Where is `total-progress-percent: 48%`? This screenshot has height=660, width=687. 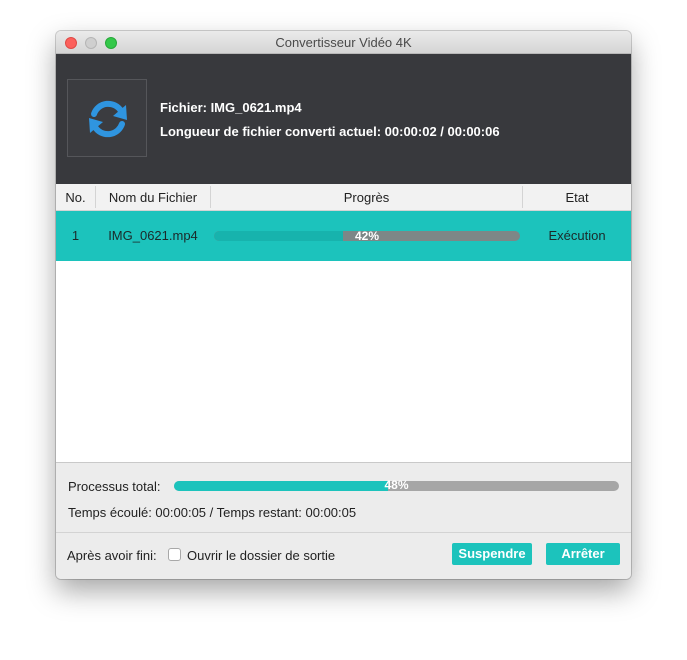
total-progress-percent: 48% is located at coordinates (396, 485).